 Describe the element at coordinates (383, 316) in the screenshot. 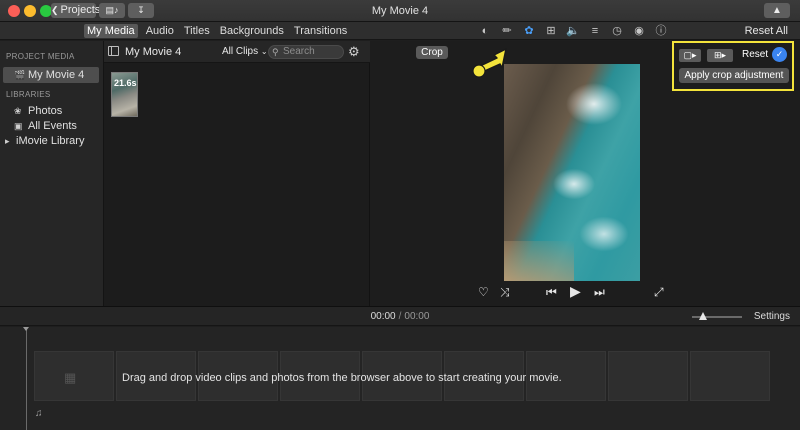

I see `current-time: 00:00` at that location.